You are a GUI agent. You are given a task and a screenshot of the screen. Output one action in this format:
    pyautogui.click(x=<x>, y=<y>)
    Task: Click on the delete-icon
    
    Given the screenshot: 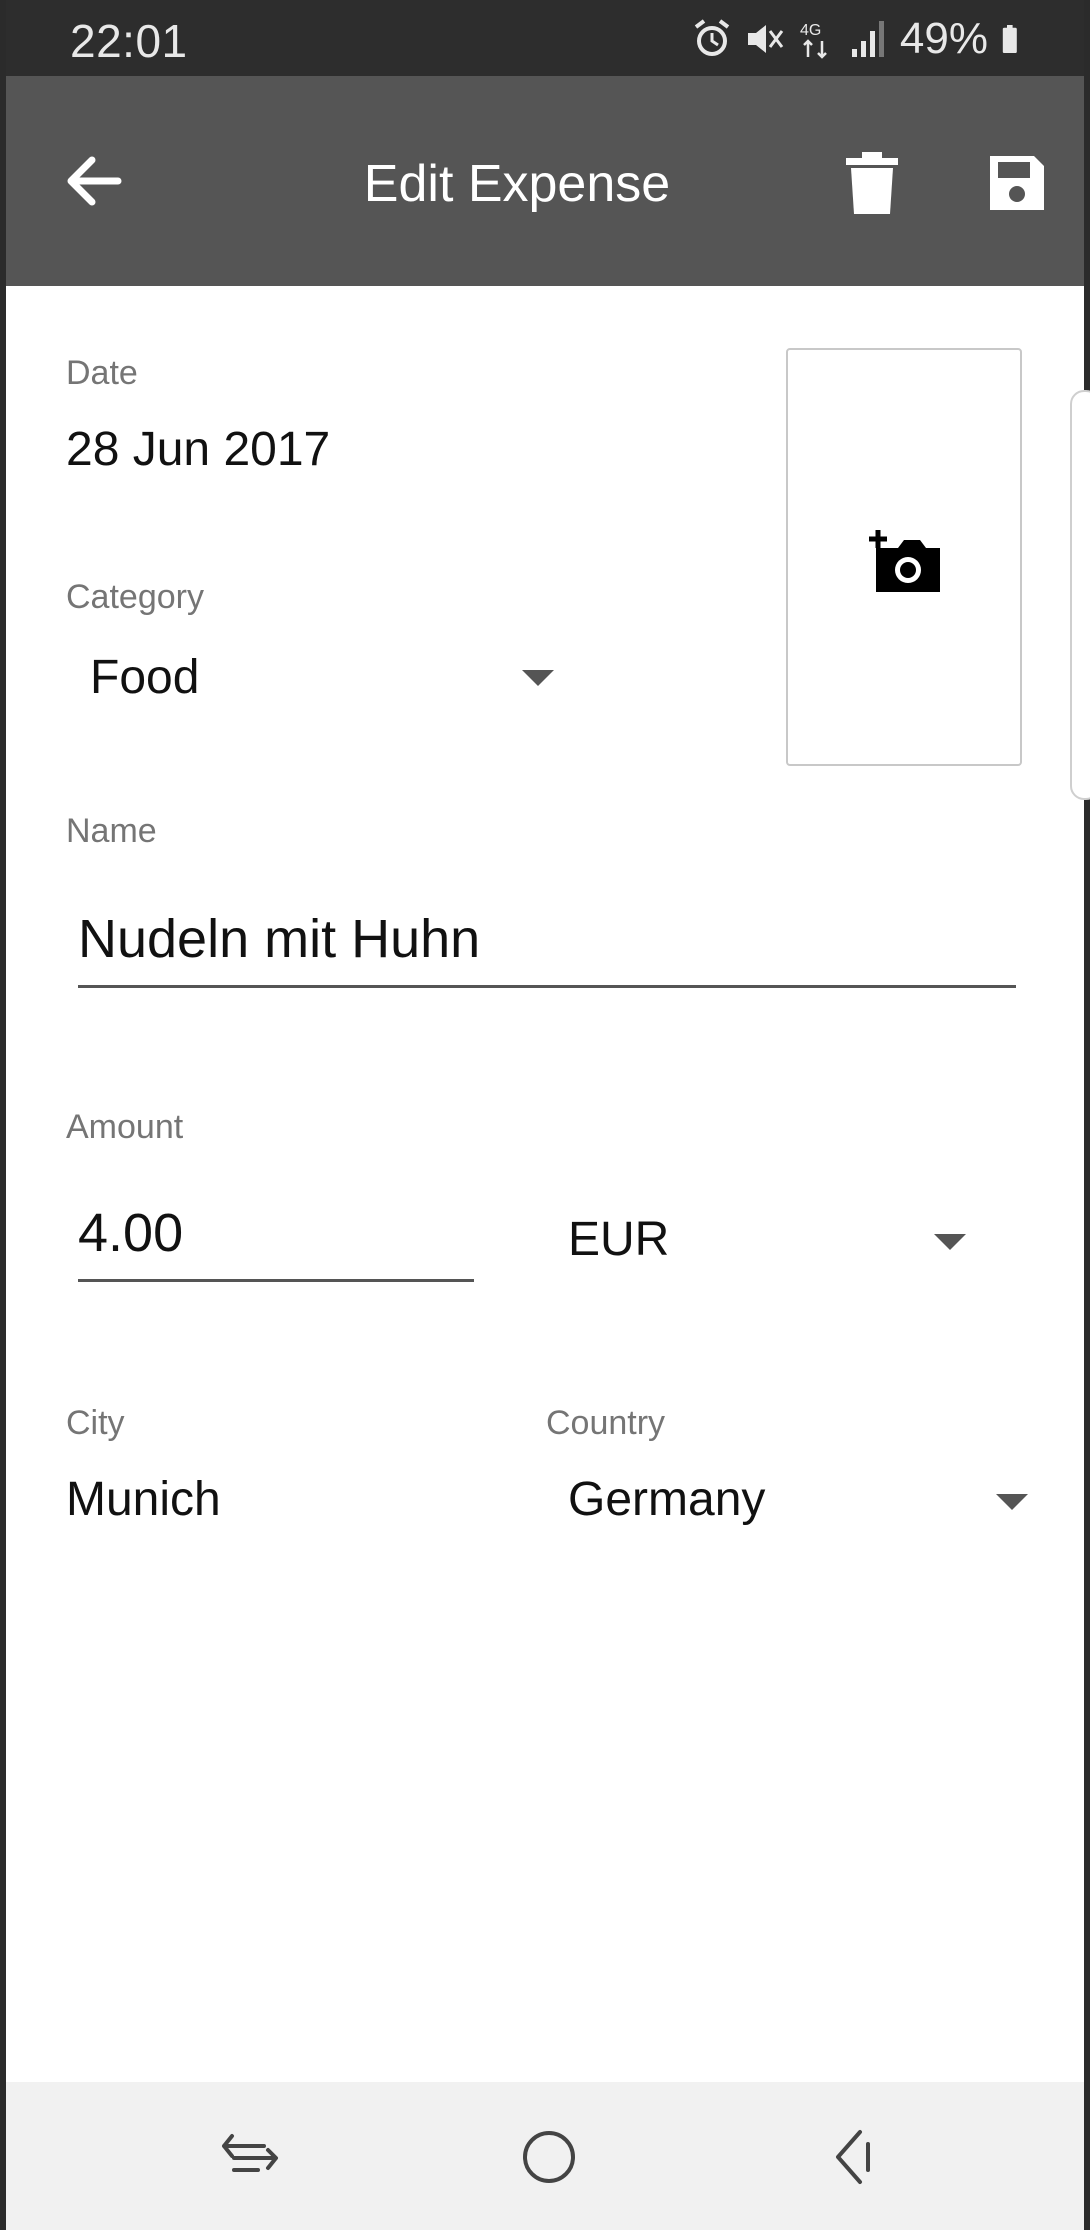 What is the action you would take?
    pyautogui.click(x=872, y=183)
    